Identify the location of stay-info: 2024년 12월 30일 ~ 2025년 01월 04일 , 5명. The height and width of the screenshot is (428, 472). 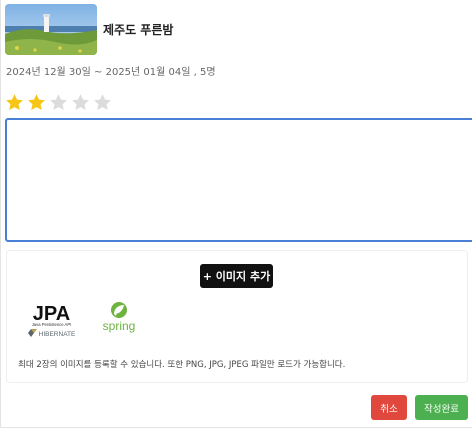
(111, 72).